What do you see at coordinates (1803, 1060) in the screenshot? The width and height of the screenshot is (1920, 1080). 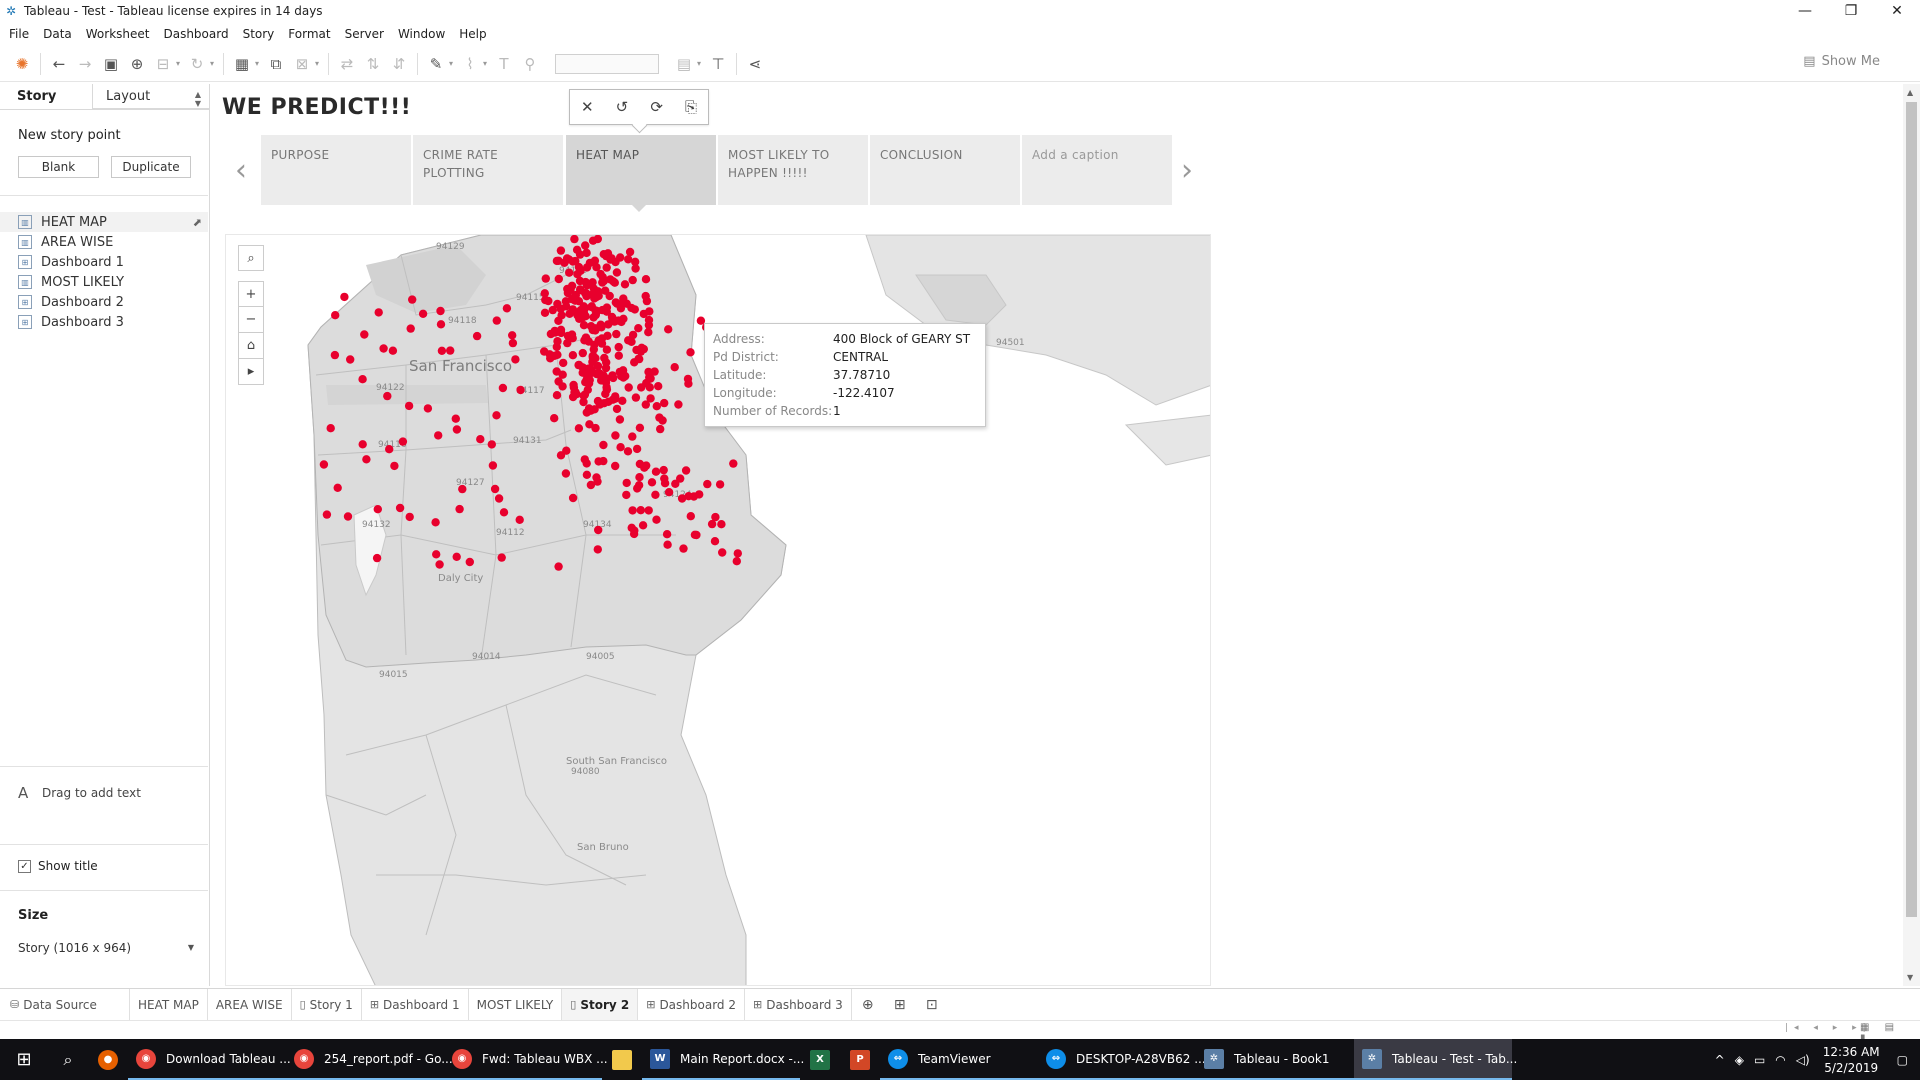 I see `volume-icon: ◁)` at bounding box center [1803, 1060].